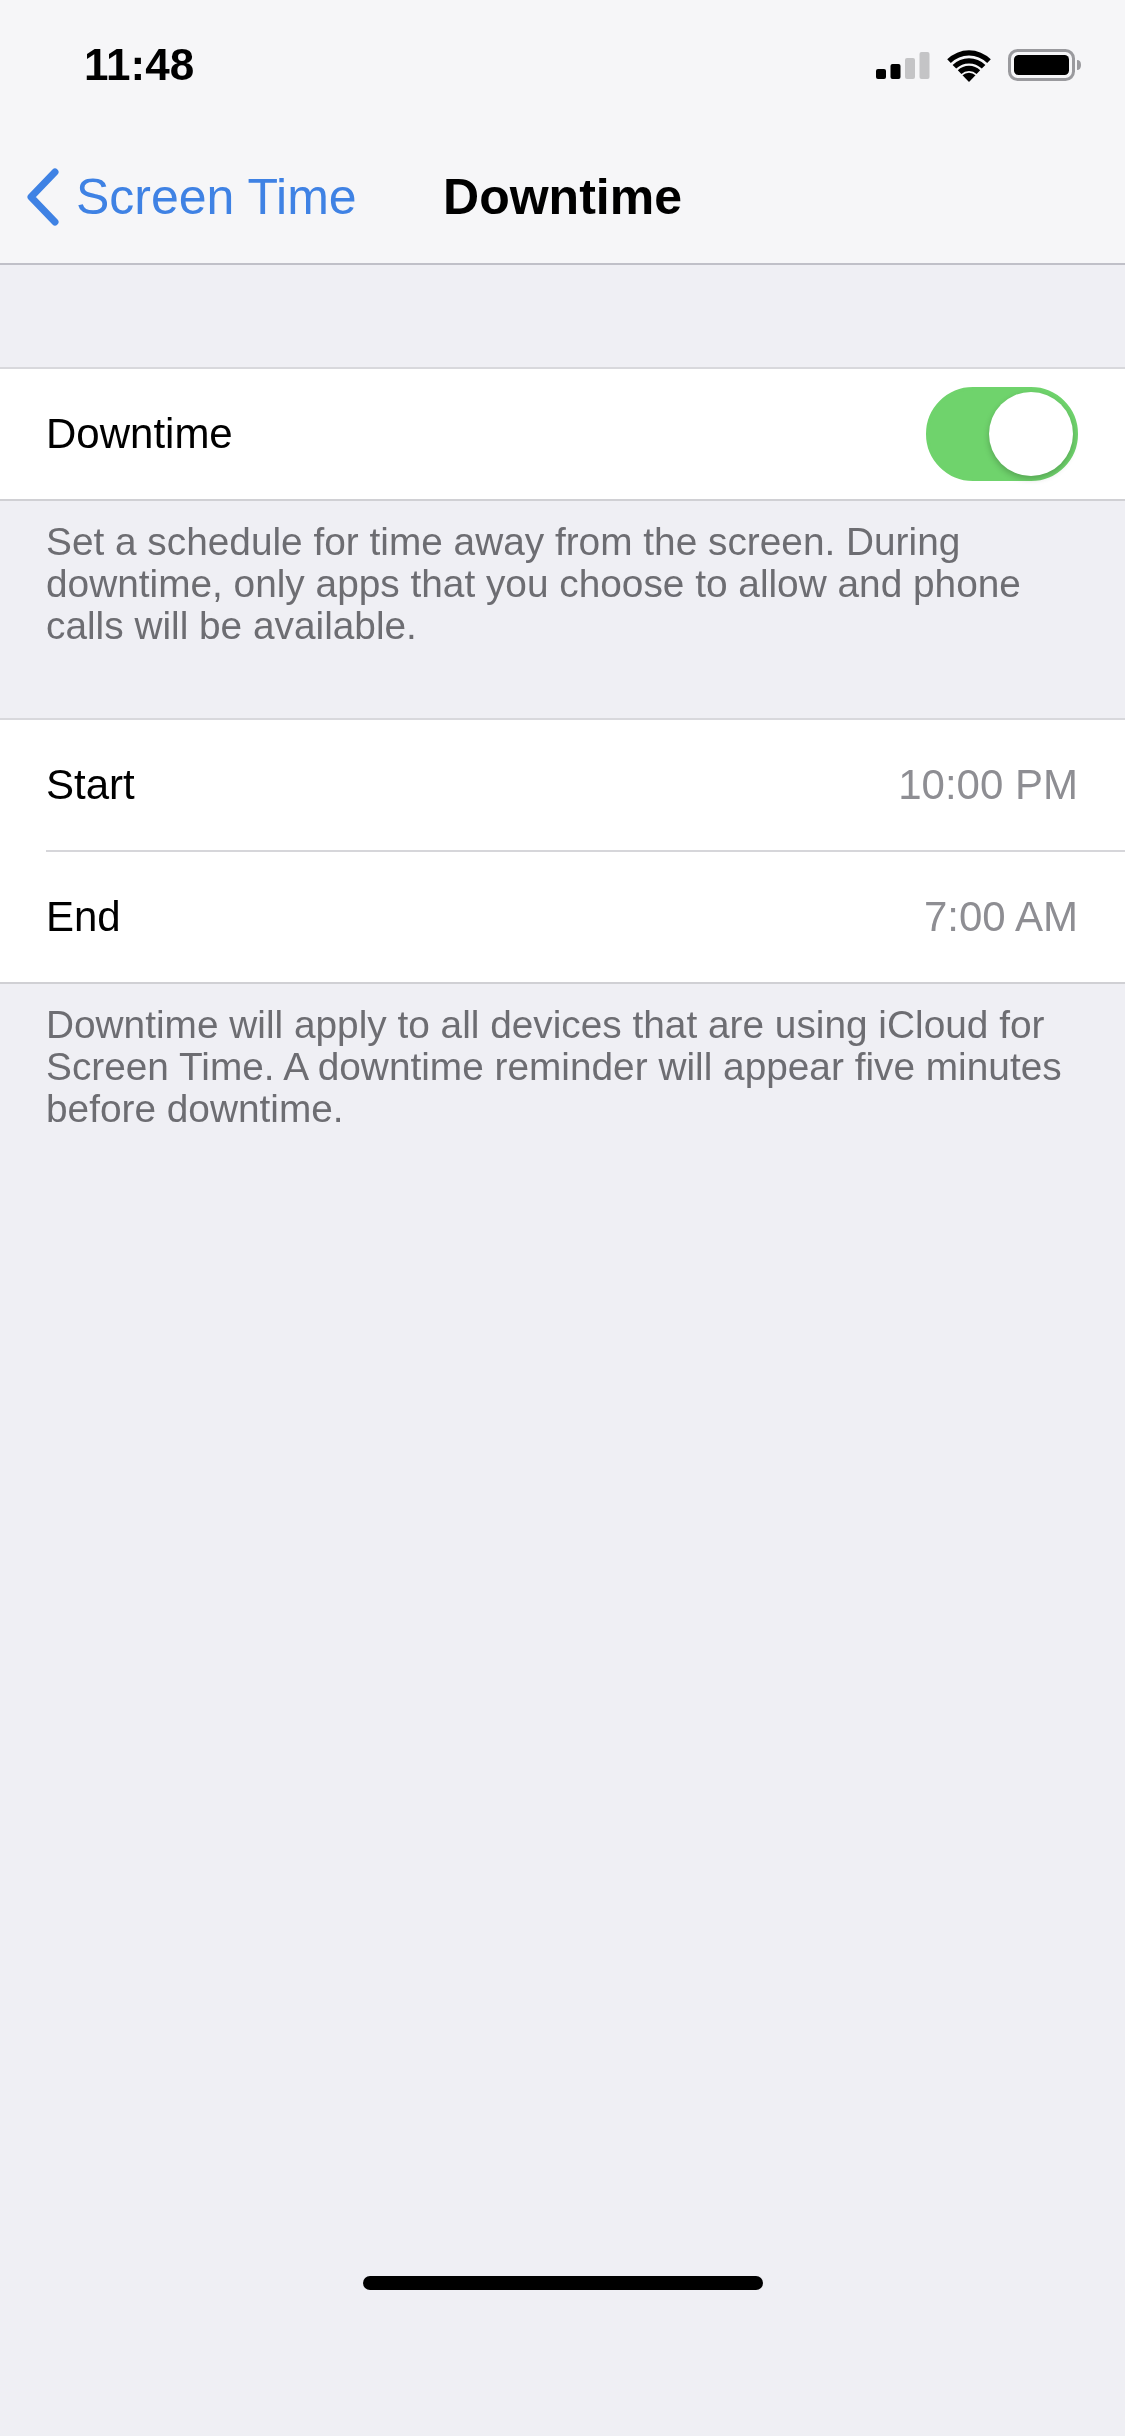  I want to click on back-button: Screen Time, so click(191, 196).